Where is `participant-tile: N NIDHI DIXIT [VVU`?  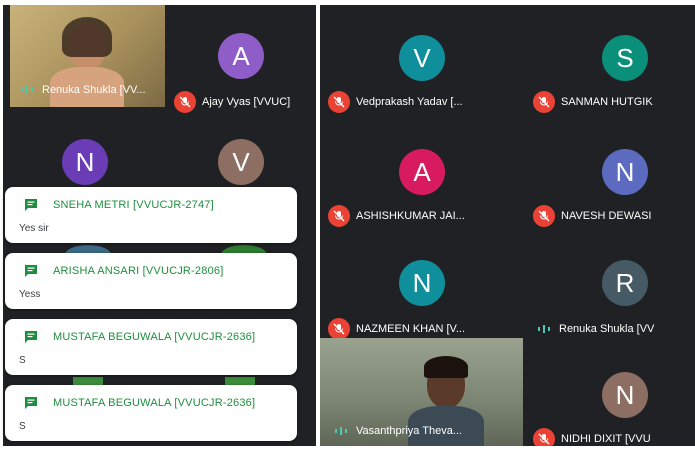 participant-tile: N NIDHI DIXIT [VVU is located at coordinates (610, 392).